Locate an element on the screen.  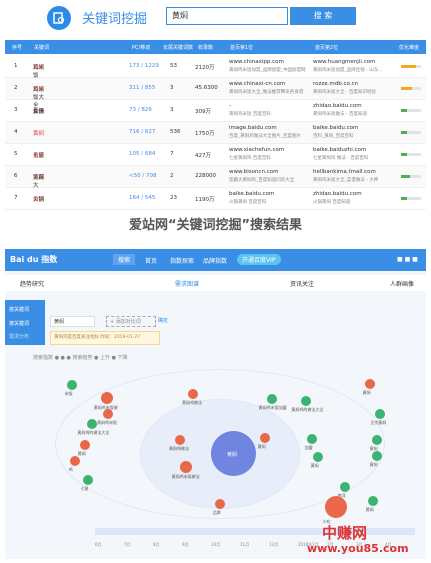
node-label: 加盟 is located at coordinates (308, 447).